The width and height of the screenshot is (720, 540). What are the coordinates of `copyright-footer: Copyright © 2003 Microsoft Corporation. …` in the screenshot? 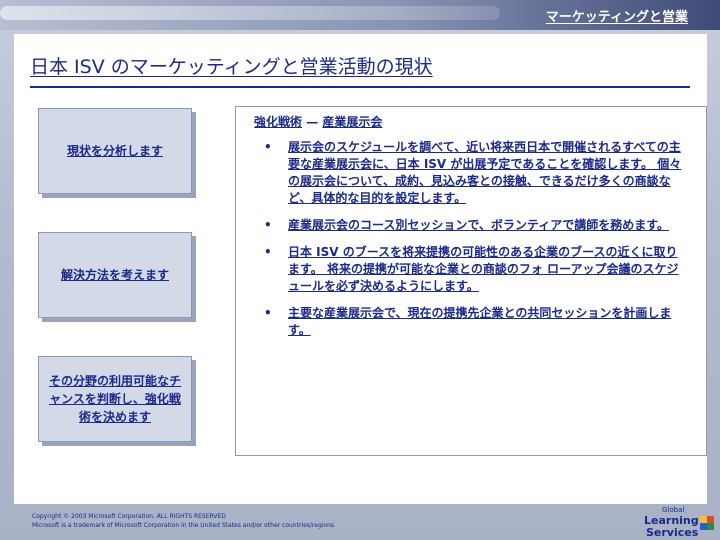 It's located at (183, 521).